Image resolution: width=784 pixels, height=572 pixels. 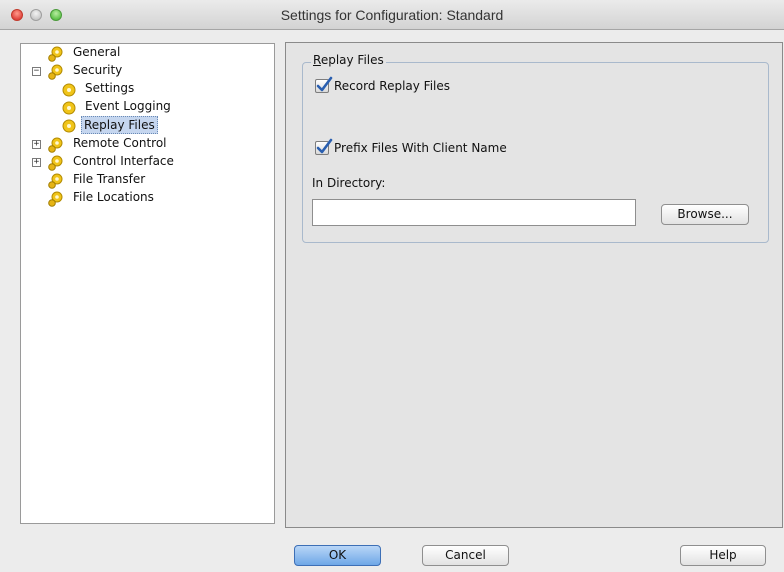 I want to click on prefix-files-checkbox, so click(x=324, y=146).